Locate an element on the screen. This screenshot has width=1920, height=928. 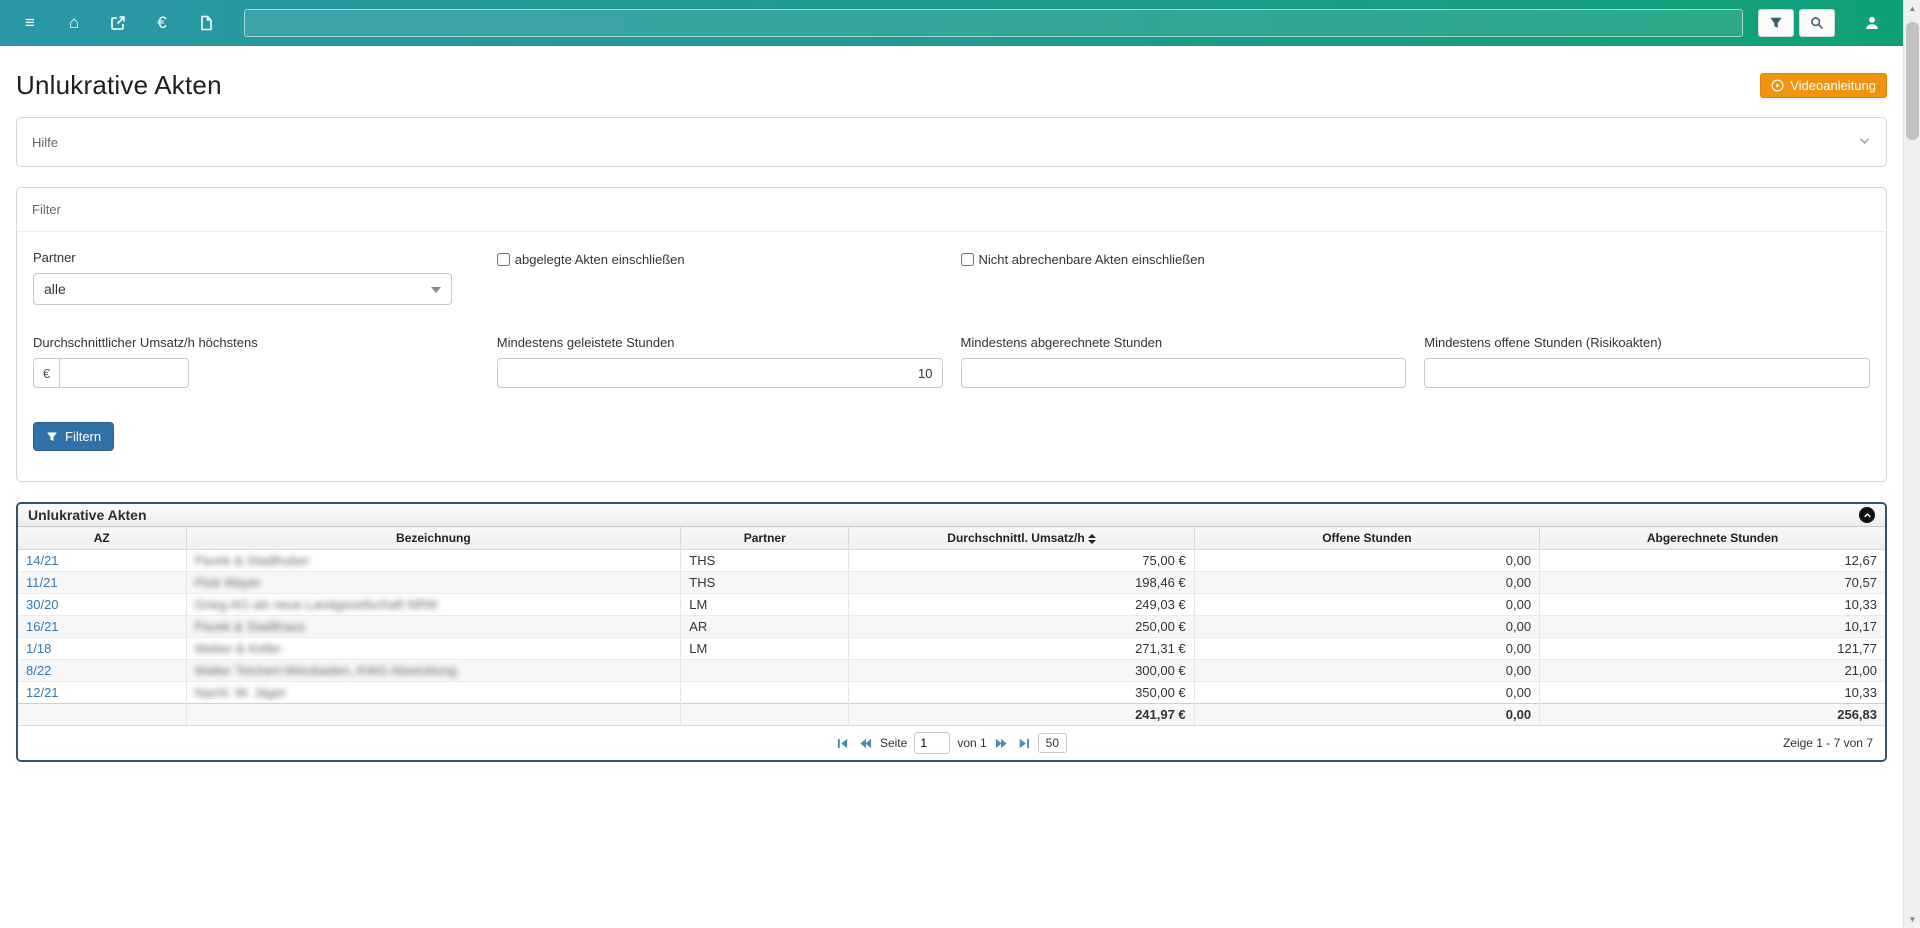
next-page-icon is located at coordinates (1001, 743).